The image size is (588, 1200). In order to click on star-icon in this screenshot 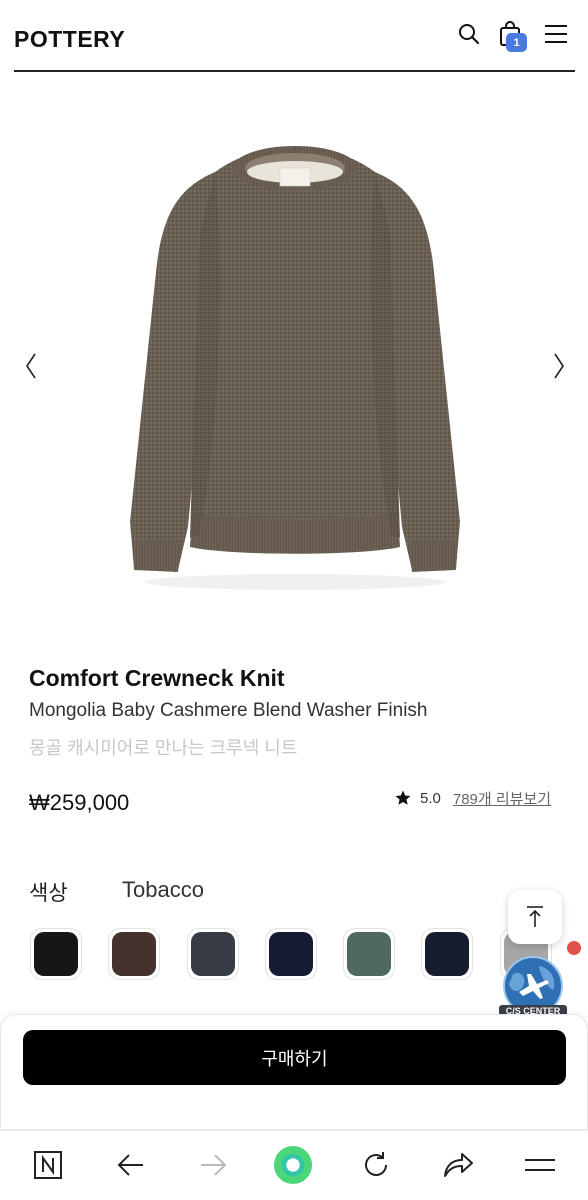, I will do `click(403, 797)`.